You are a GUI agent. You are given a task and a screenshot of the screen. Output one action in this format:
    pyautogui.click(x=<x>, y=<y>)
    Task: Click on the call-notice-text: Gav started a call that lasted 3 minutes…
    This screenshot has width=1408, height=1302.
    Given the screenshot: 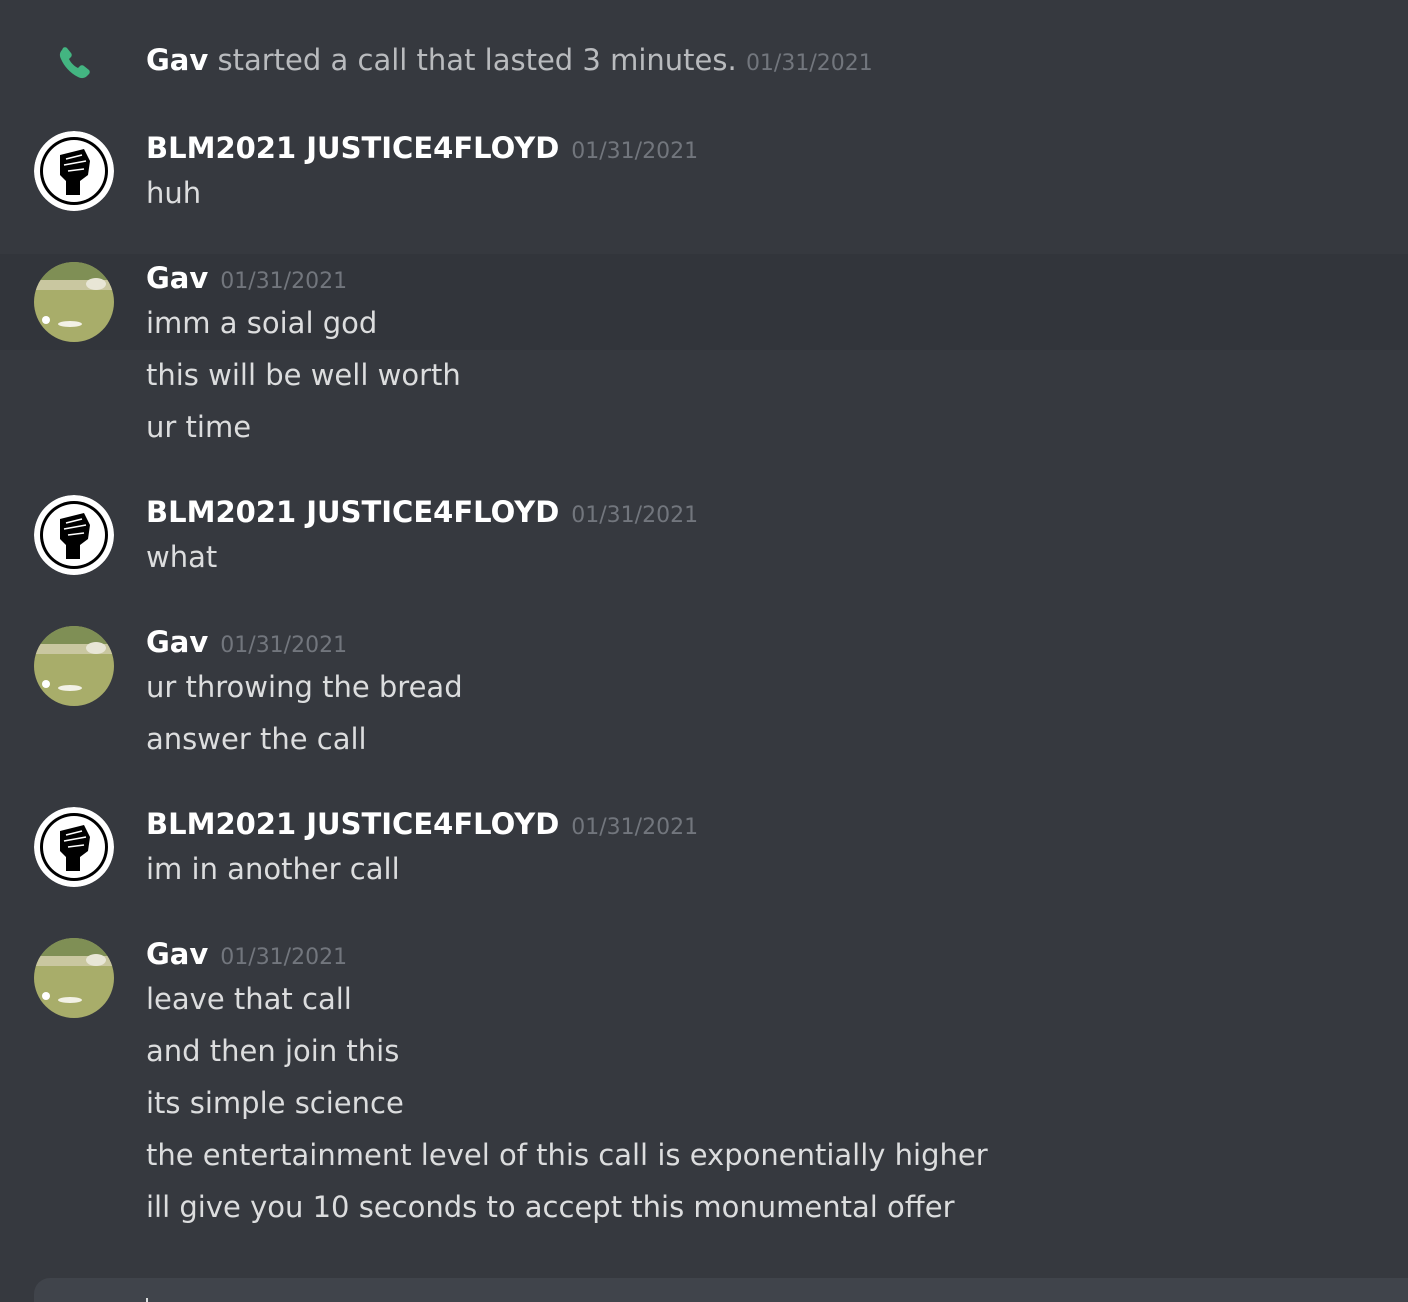 What is the action you would take?
    pyautogui.click(x=509, y=62)
    